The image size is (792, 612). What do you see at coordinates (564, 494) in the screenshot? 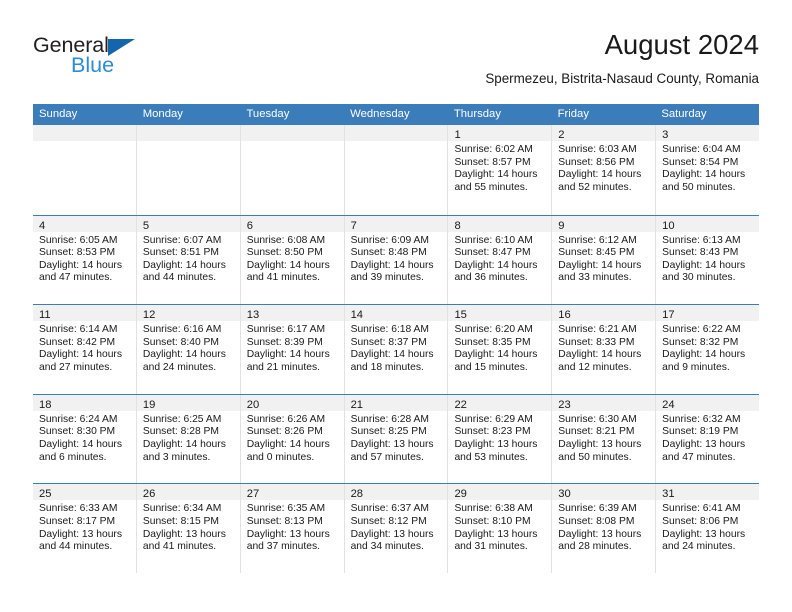
I see `day-number: 30` at bounding box center [564, 494].